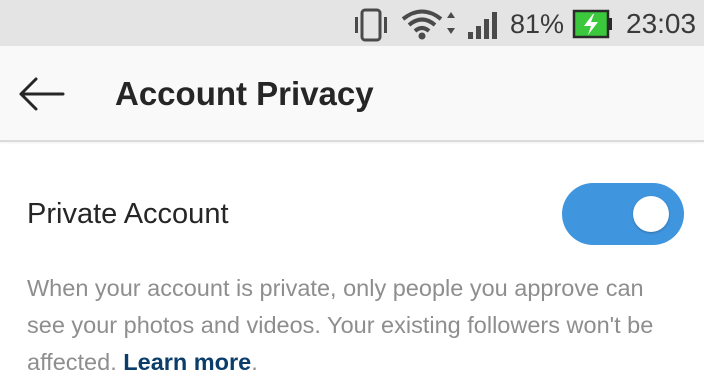 This screenshot has width=704, height=384. I want to click on signal-icon, so click(482, 25).